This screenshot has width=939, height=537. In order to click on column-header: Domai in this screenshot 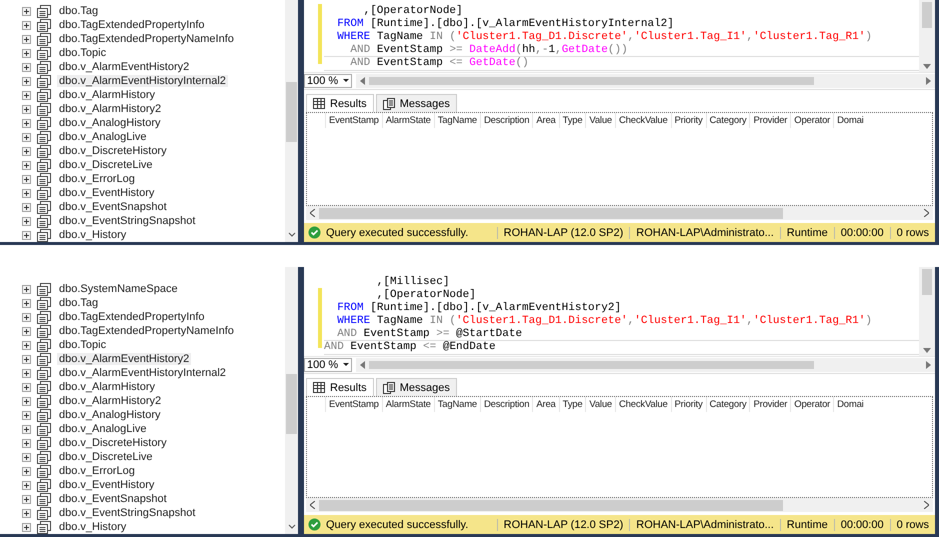, I will do `click(850, 120)`.